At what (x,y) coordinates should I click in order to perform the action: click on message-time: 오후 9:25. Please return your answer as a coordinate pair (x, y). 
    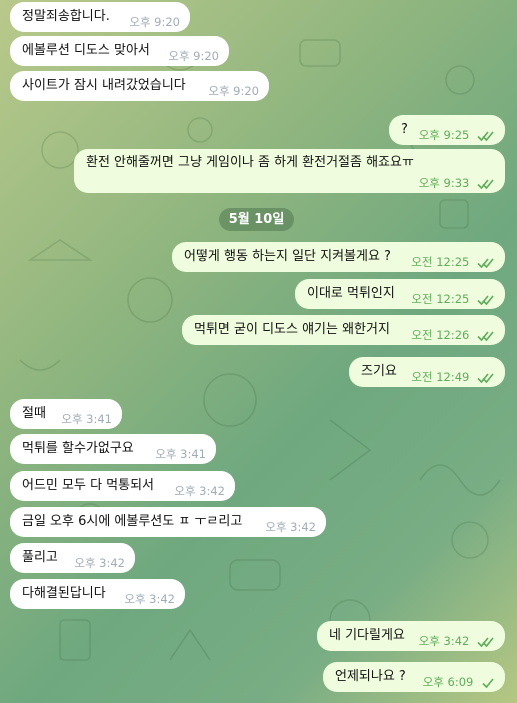
    Looking at the image, I should click on (444, 135).